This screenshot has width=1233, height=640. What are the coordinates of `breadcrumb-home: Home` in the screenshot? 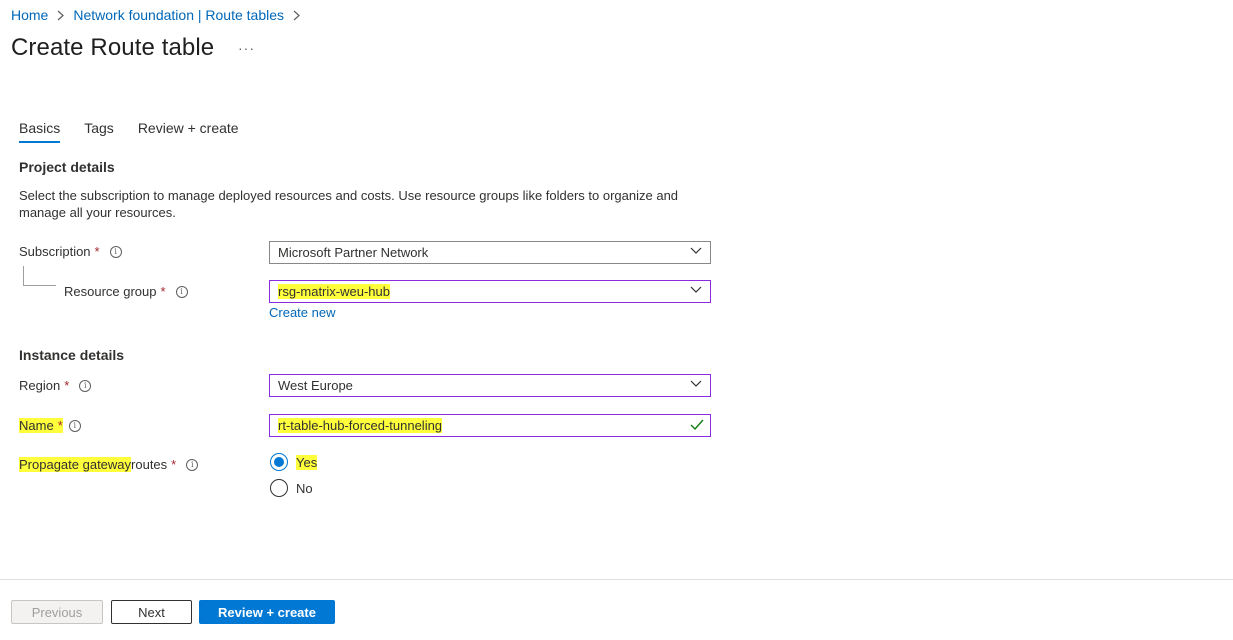 It's located at (29, 15).